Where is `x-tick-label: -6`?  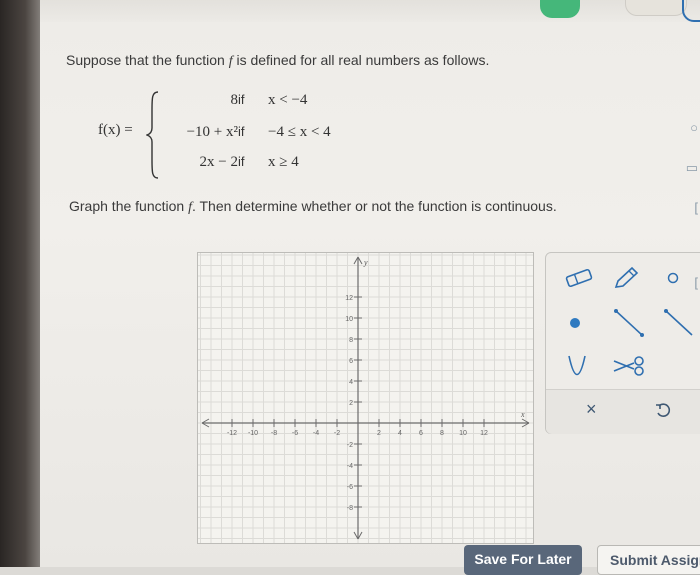 x-tick-label: -6 is located at coordinates (295, 433).